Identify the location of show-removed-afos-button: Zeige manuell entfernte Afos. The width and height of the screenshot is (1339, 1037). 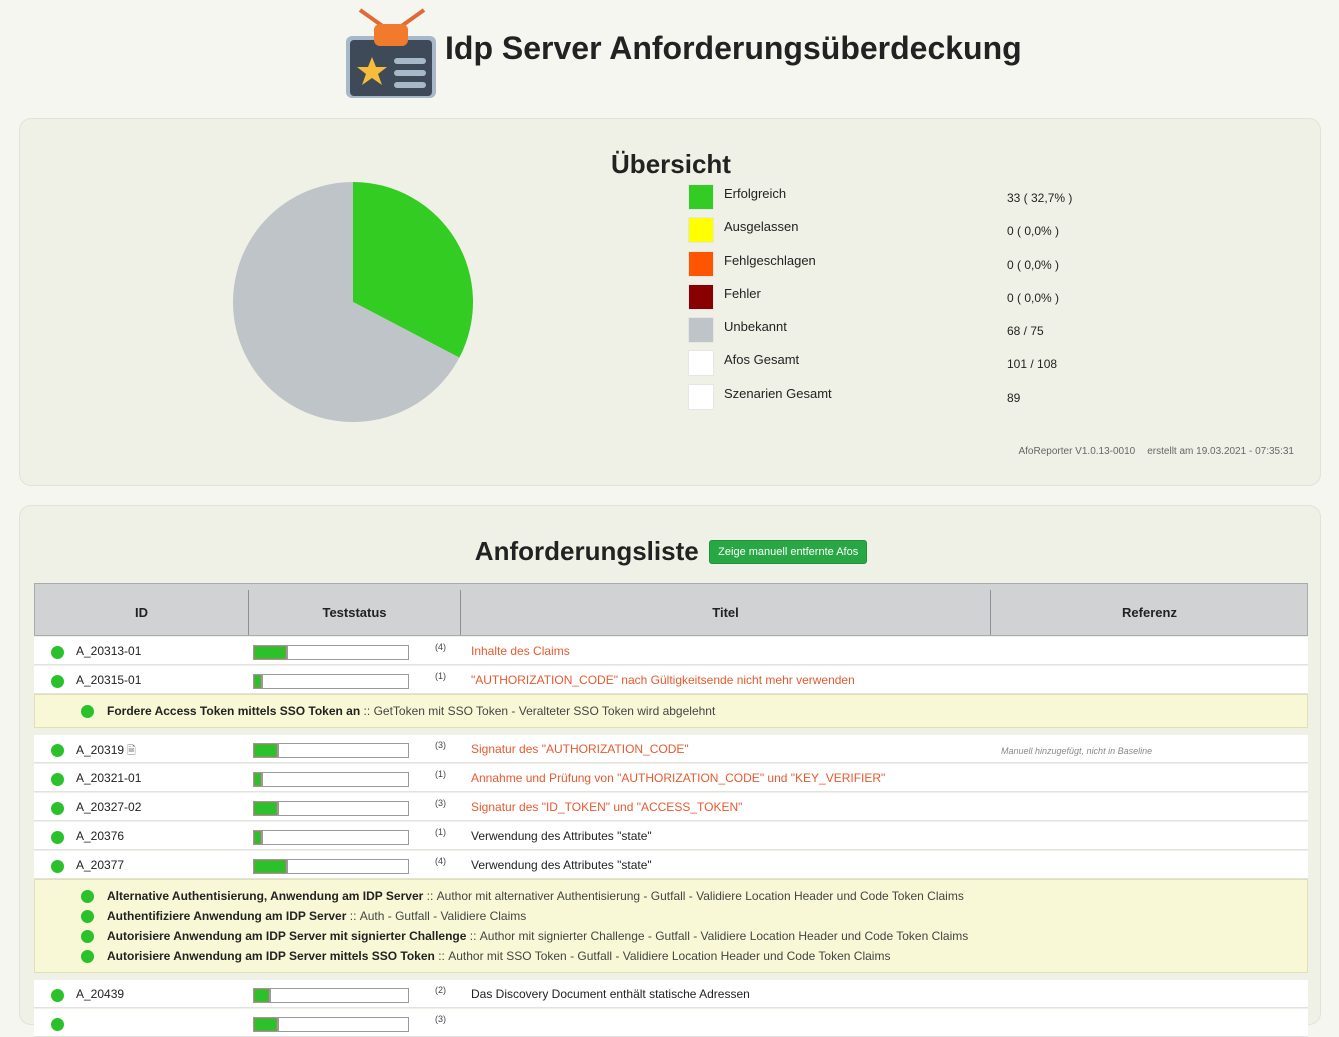
(788, 551).